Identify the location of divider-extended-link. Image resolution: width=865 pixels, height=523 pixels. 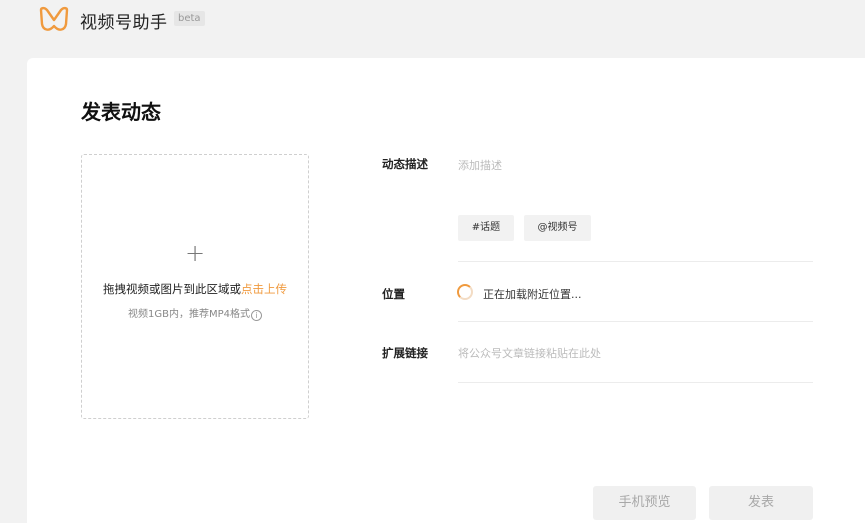
(635, 382).